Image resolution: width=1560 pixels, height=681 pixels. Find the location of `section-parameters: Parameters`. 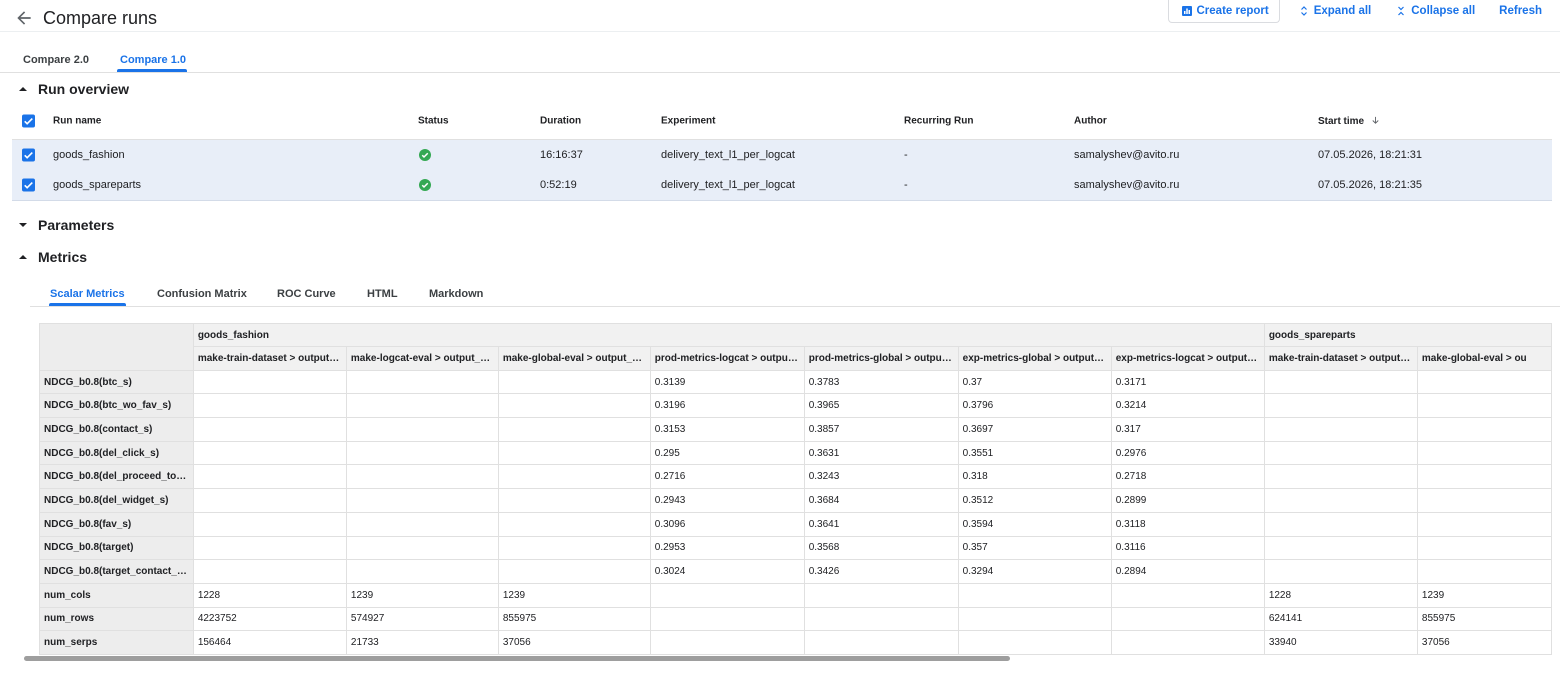

section-parameters: Parameters is located at coordinates (66, 225).